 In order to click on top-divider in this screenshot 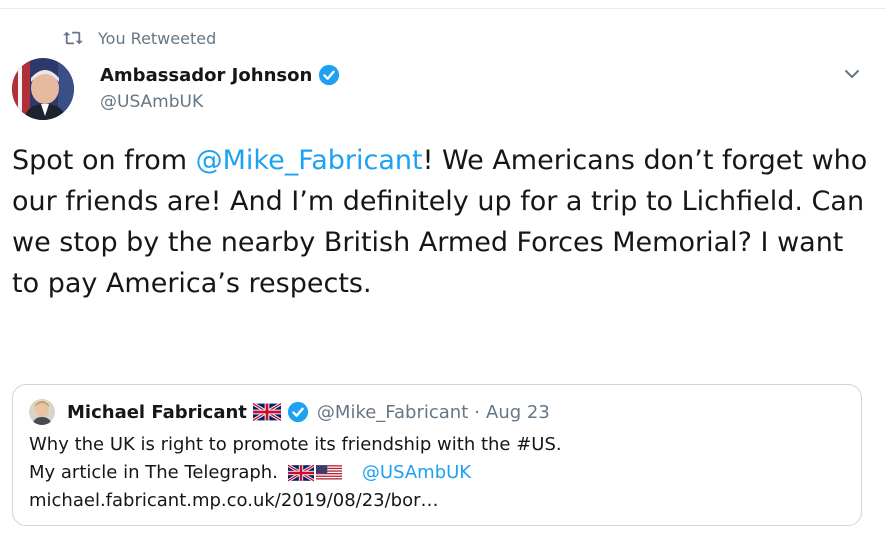, I will do `click(443, 8)`.